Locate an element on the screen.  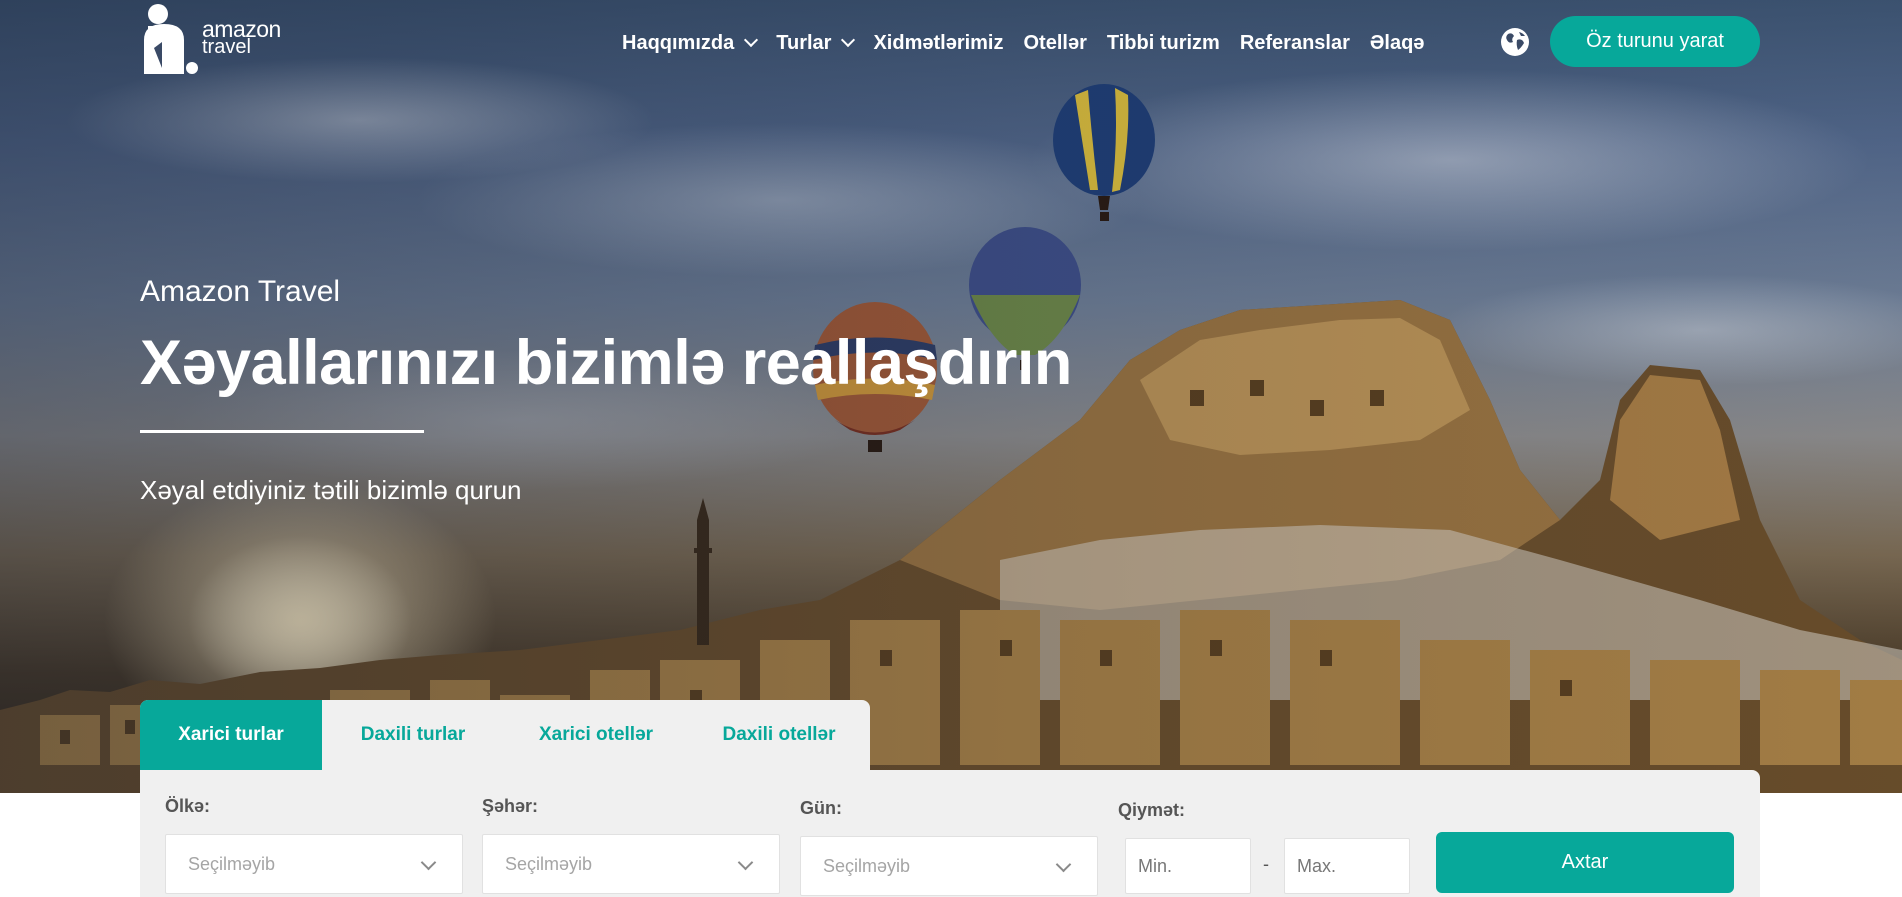
nav-item-tours: Turlar is located at coordinates (816, 43).